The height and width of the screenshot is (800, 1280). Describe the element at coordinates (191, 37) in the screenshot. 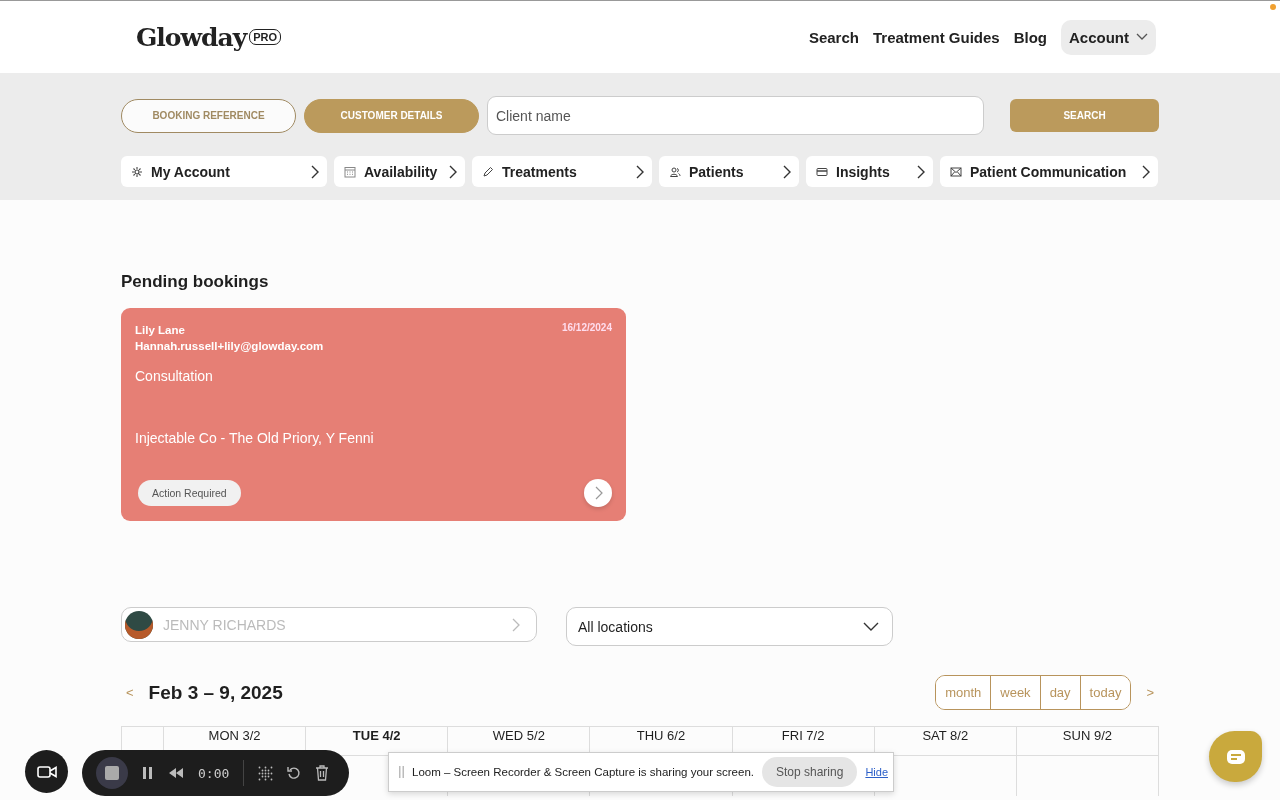

I see `logo: Glowday` at that location.